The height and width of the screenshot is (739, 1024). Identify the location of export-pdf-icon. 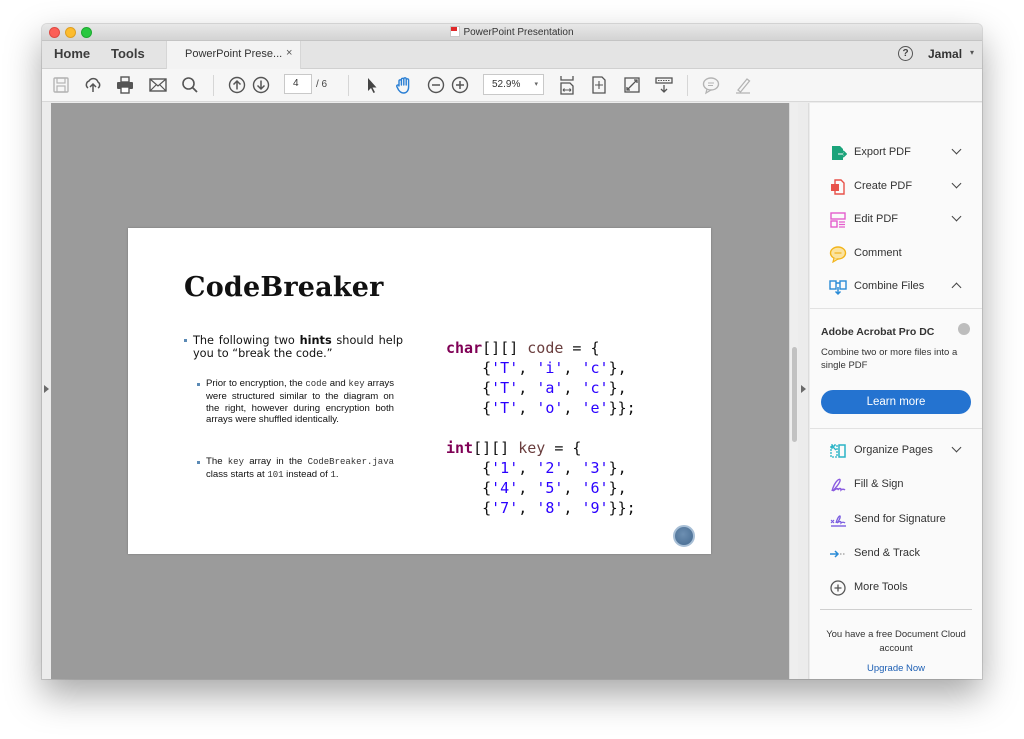
(838, 153).